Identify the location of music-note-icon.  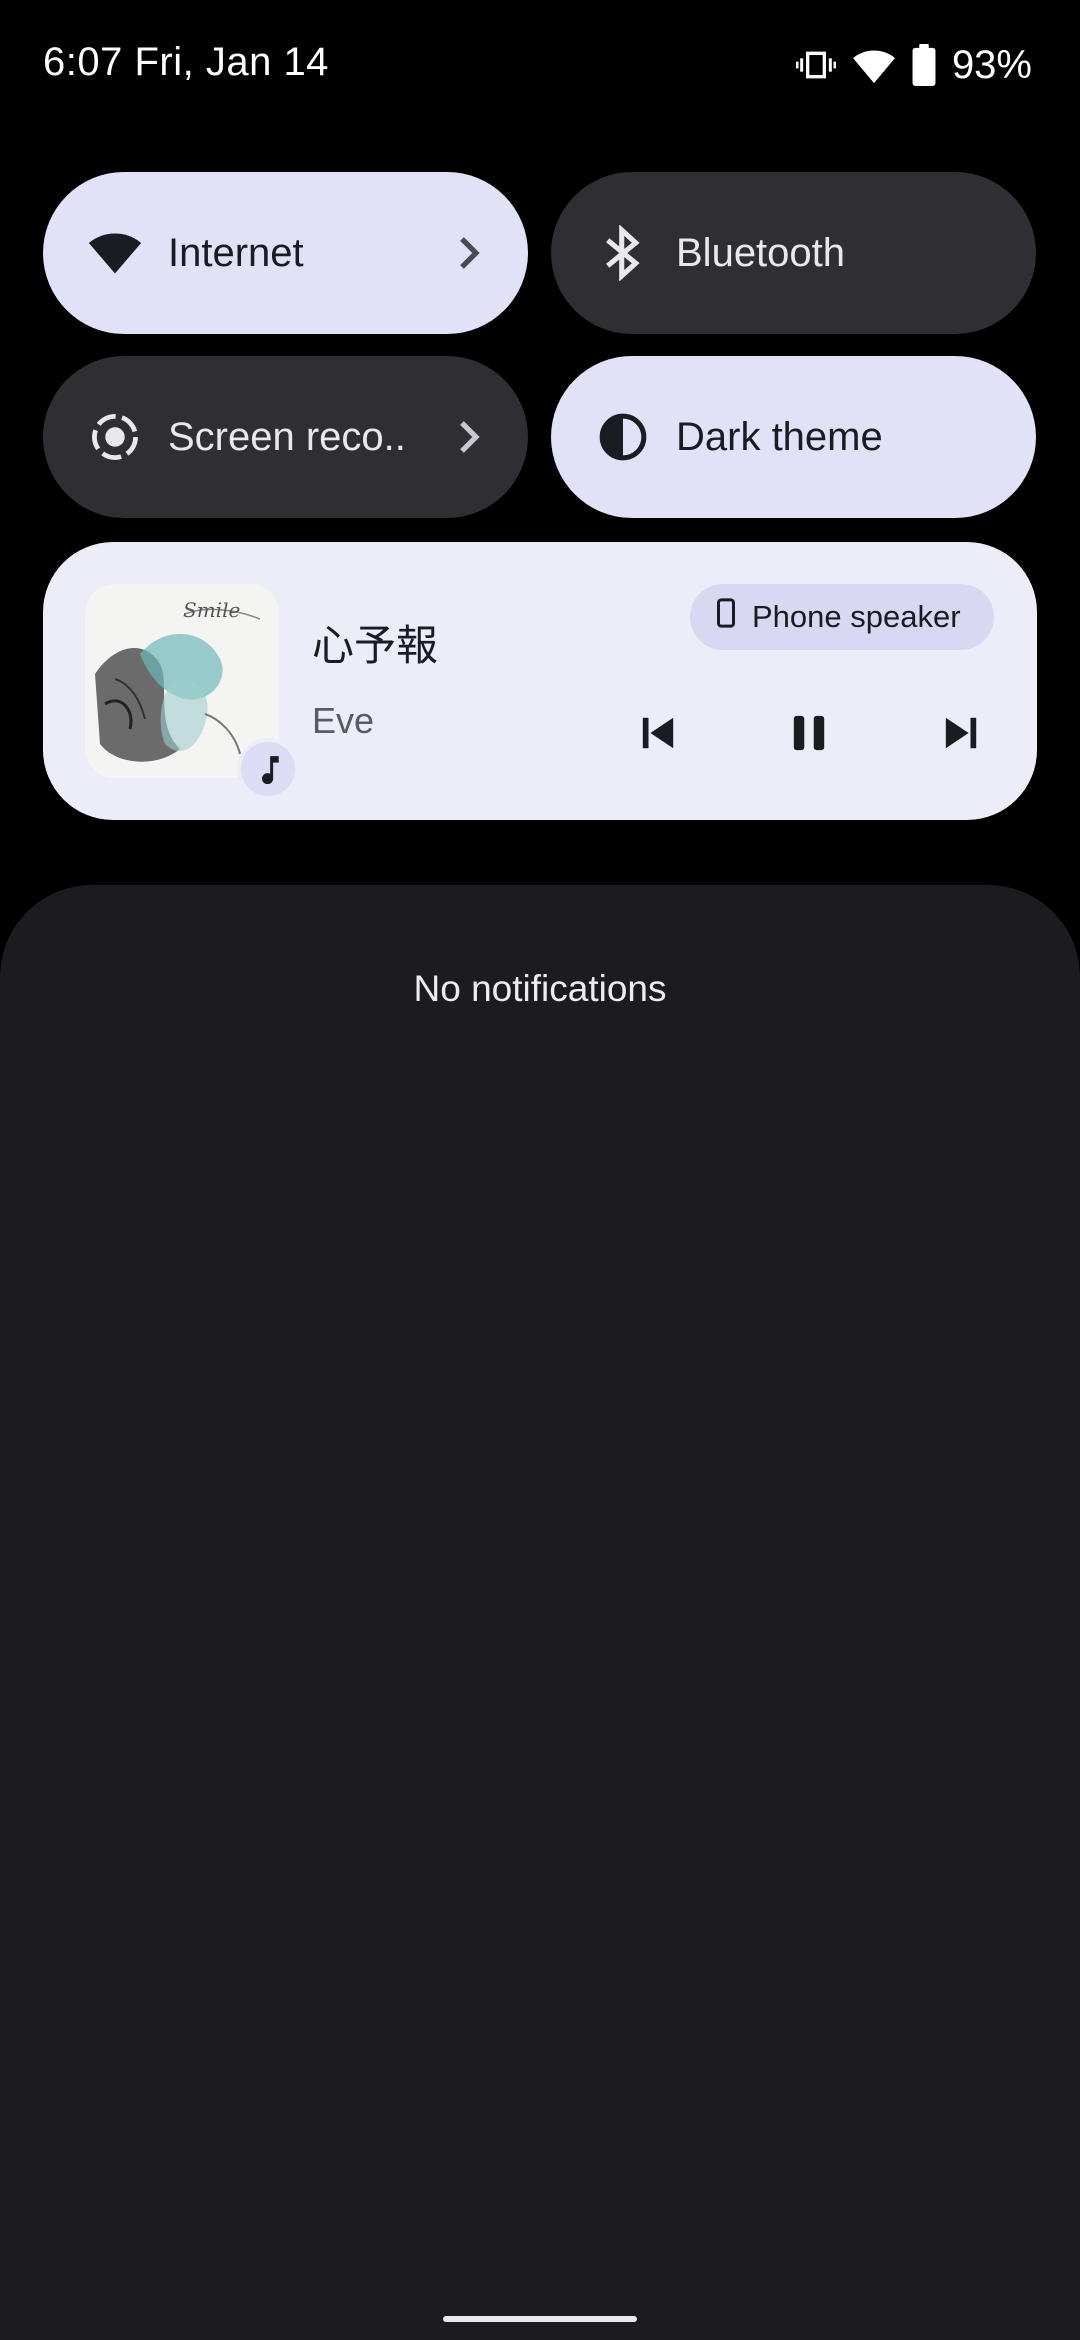
(268, 769).